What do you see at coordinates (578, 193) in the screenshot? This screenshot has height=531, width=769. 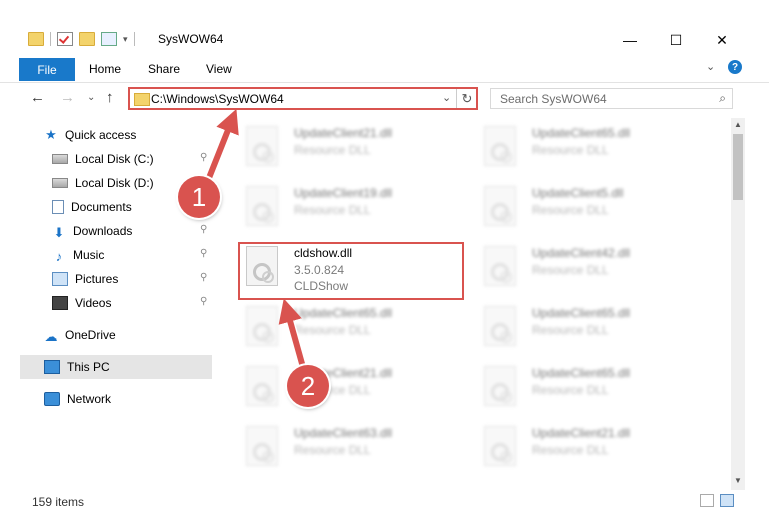 I see `file-name: UpdateClient5.dll` at bounding box center [578, 193].